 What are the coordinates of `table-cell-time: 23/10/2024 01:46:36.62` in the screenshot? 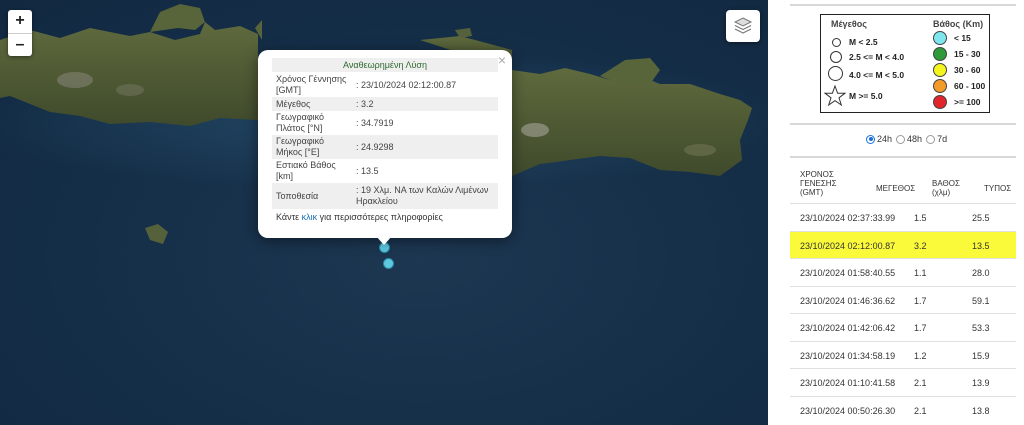 It's located at (848, 300).